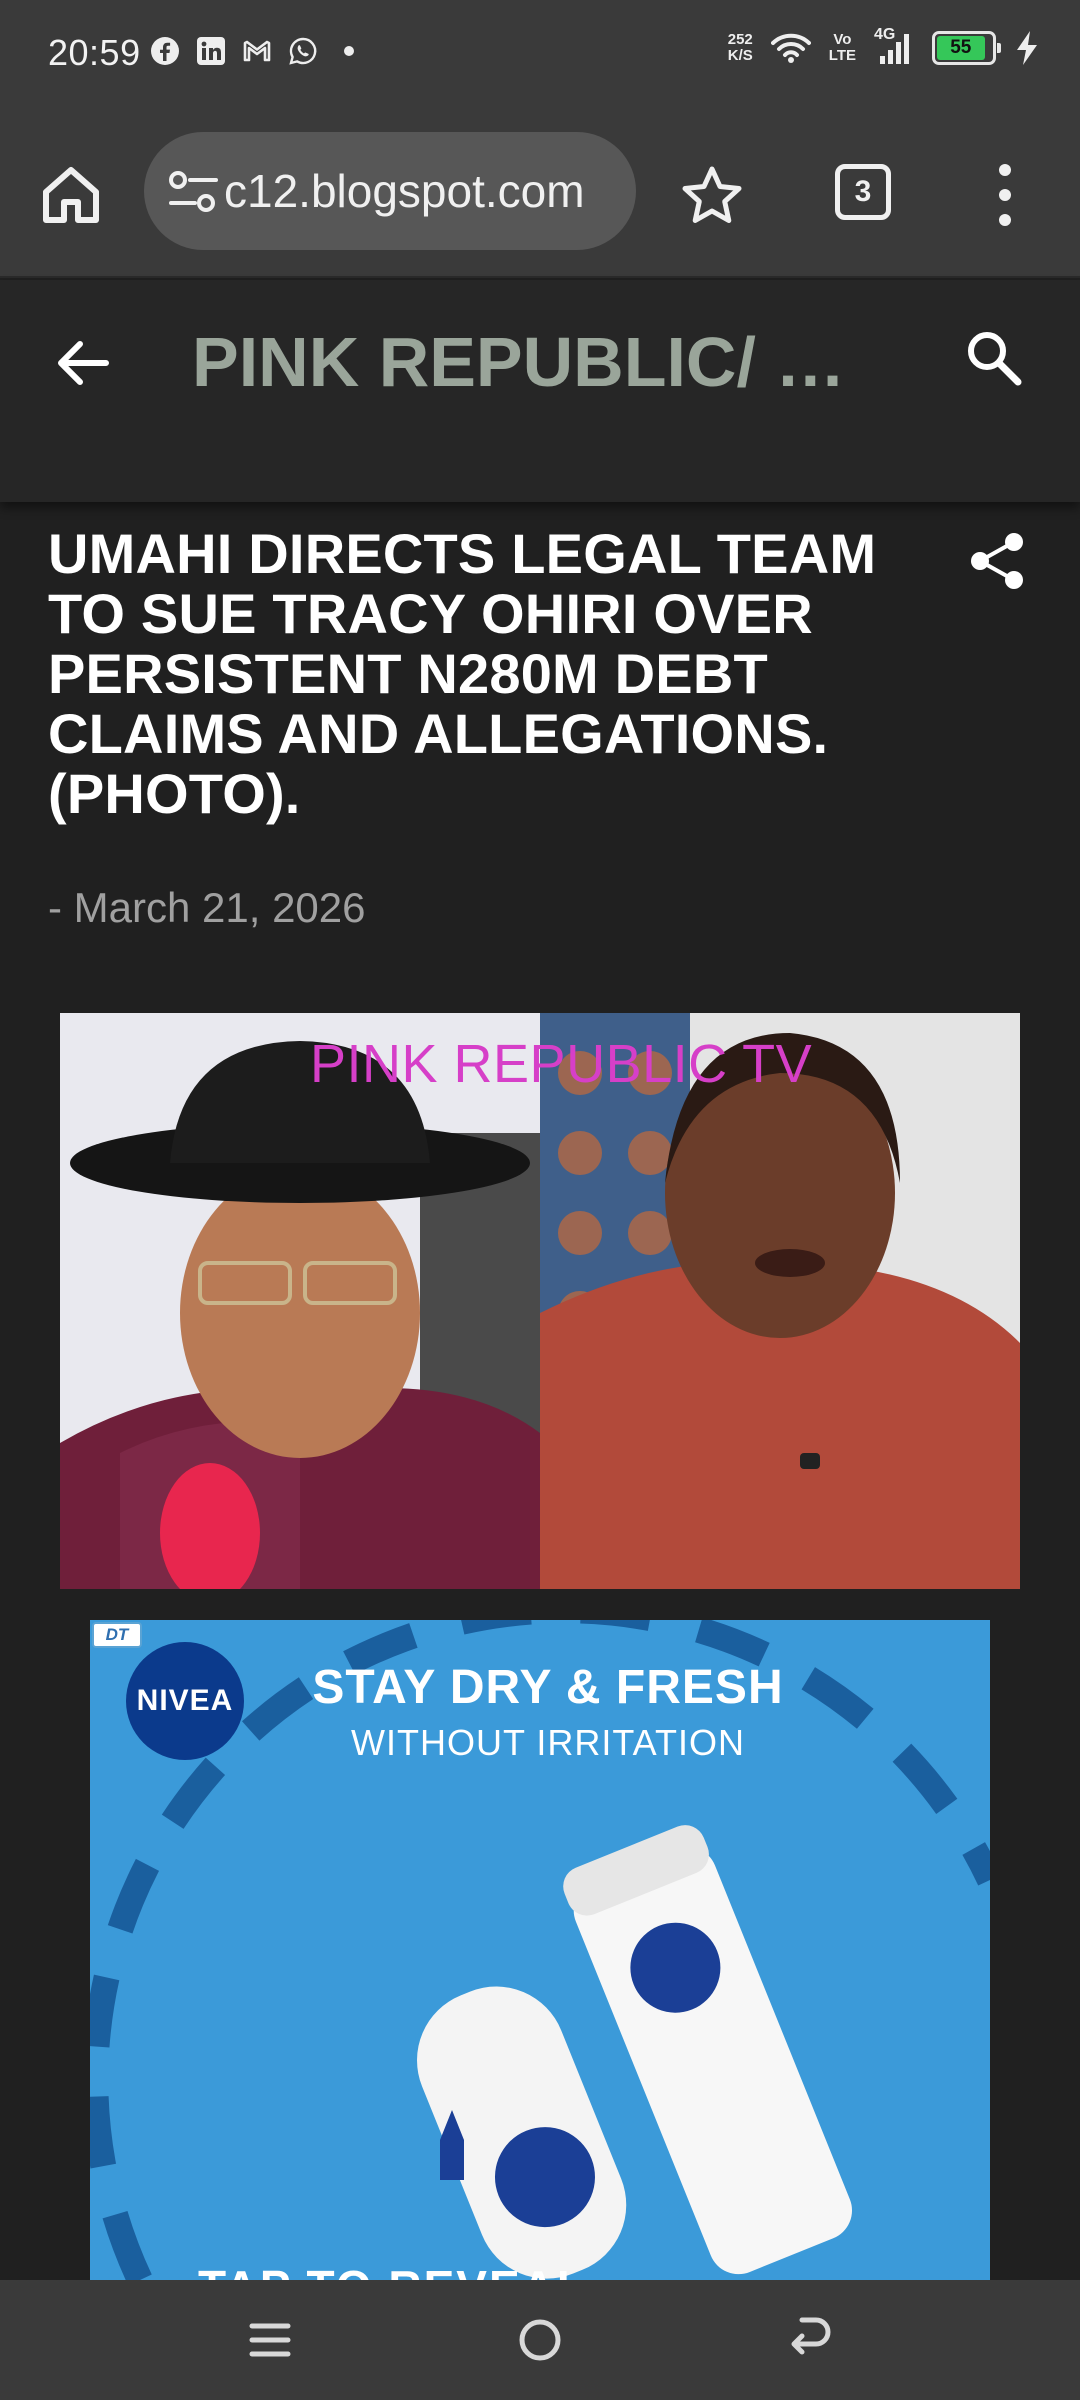 Image resolution: width=1080 pixels, height=2400 pixels. I want to click on net-speed-unit: K/S, so click(740, 55).